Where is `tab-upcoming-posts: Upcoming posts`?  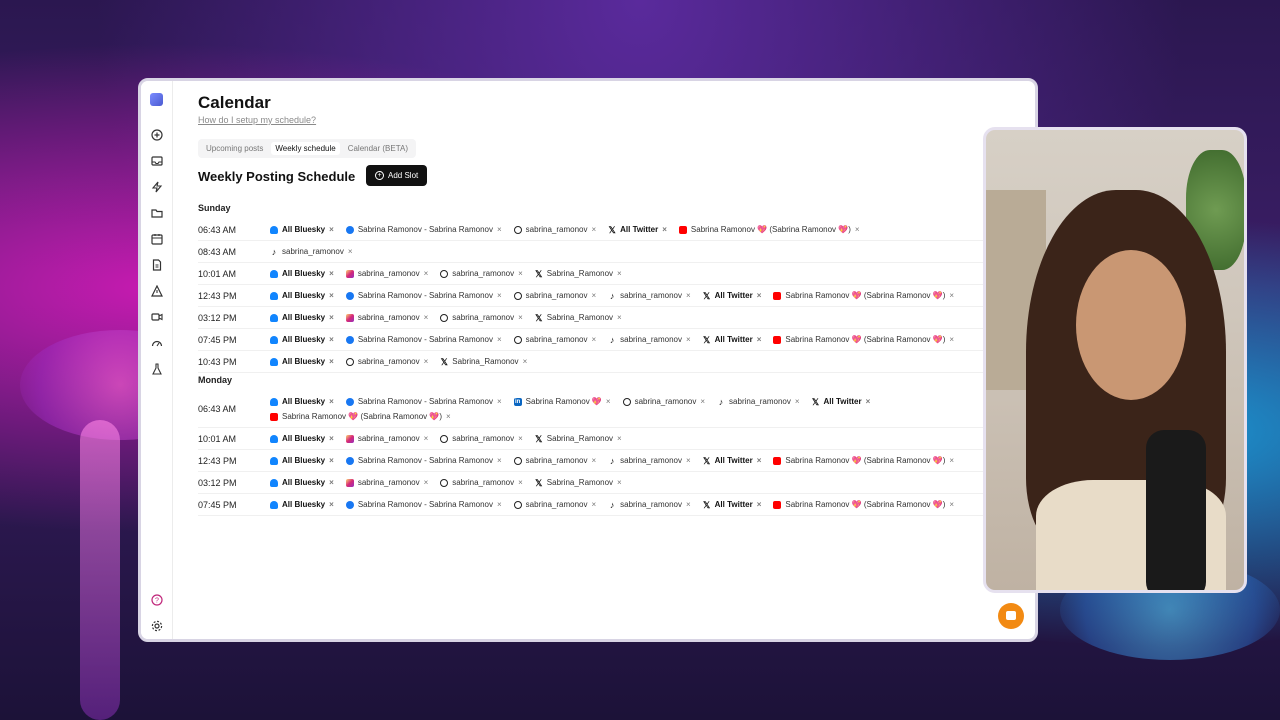 tab-upcoming-posts: Upcoming posts is located at coordinates (234, 148).